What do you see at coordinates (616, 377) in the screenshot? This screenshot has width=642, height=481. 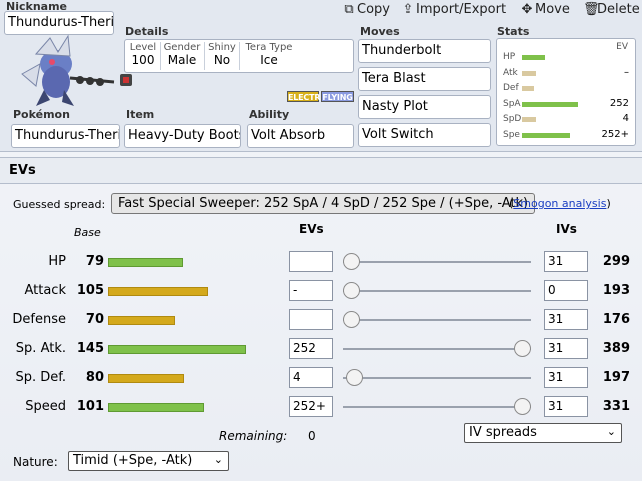 I see `stat-total-sp-def: 197` at bounding box center [616, 377].